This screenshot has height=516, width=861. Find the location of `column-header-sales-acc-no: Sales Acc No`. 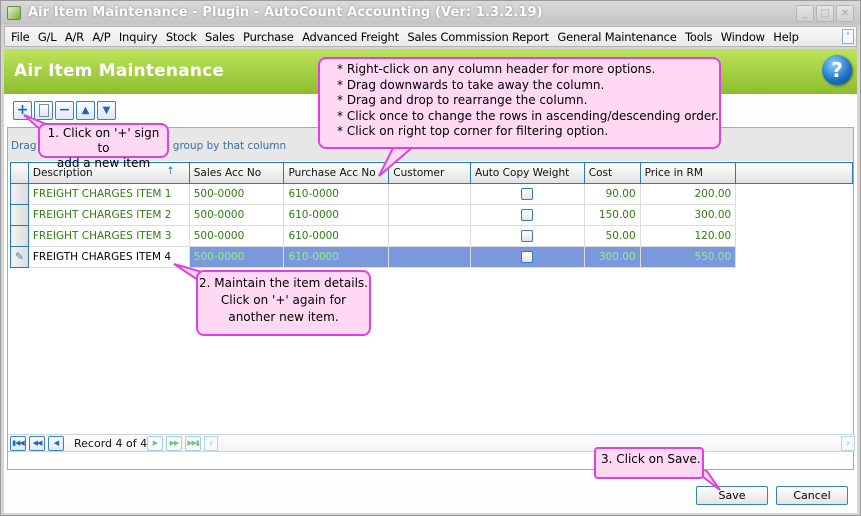

column-header-sales-acc-no: Sales Acc No is located at coordinates (236, 173).